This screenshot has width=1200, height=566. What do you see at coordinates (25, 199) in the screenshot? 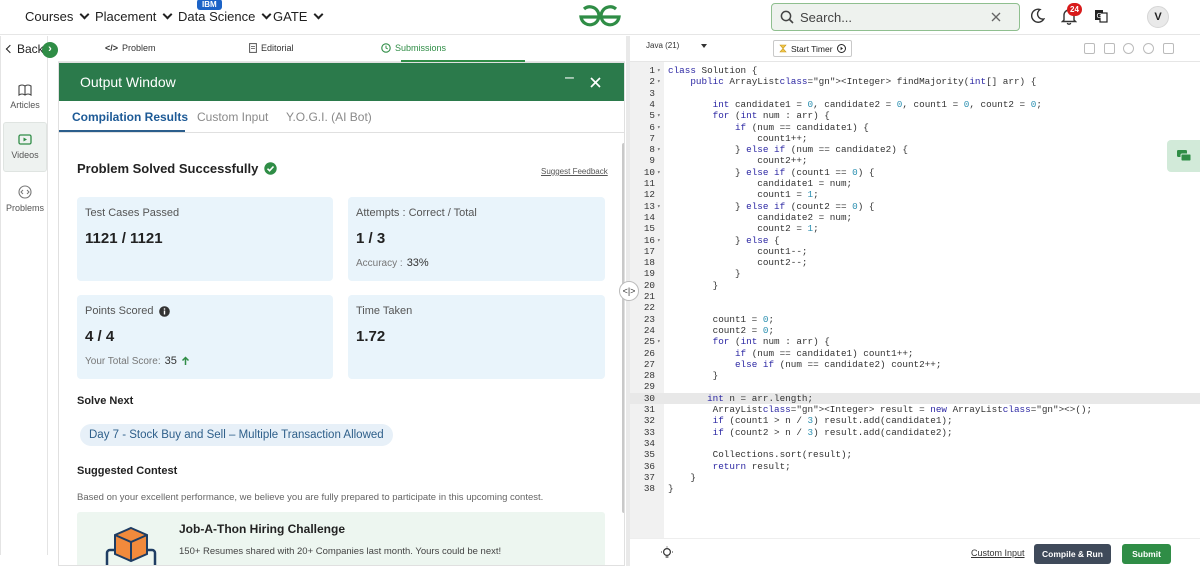
I see `rail-item-problems: Problems` at bounding box center [25, 199].